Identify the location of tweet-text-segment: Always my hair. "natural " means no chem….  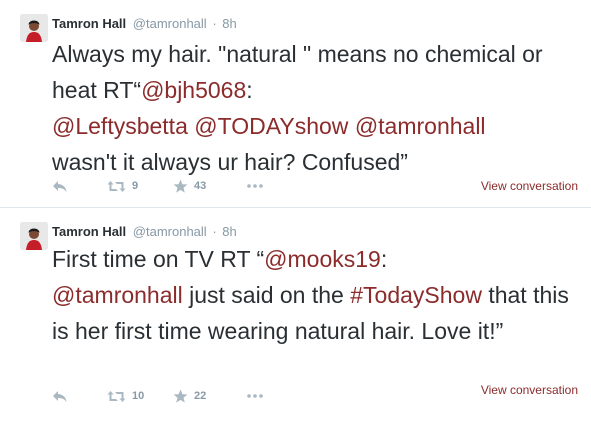
(297, 72).